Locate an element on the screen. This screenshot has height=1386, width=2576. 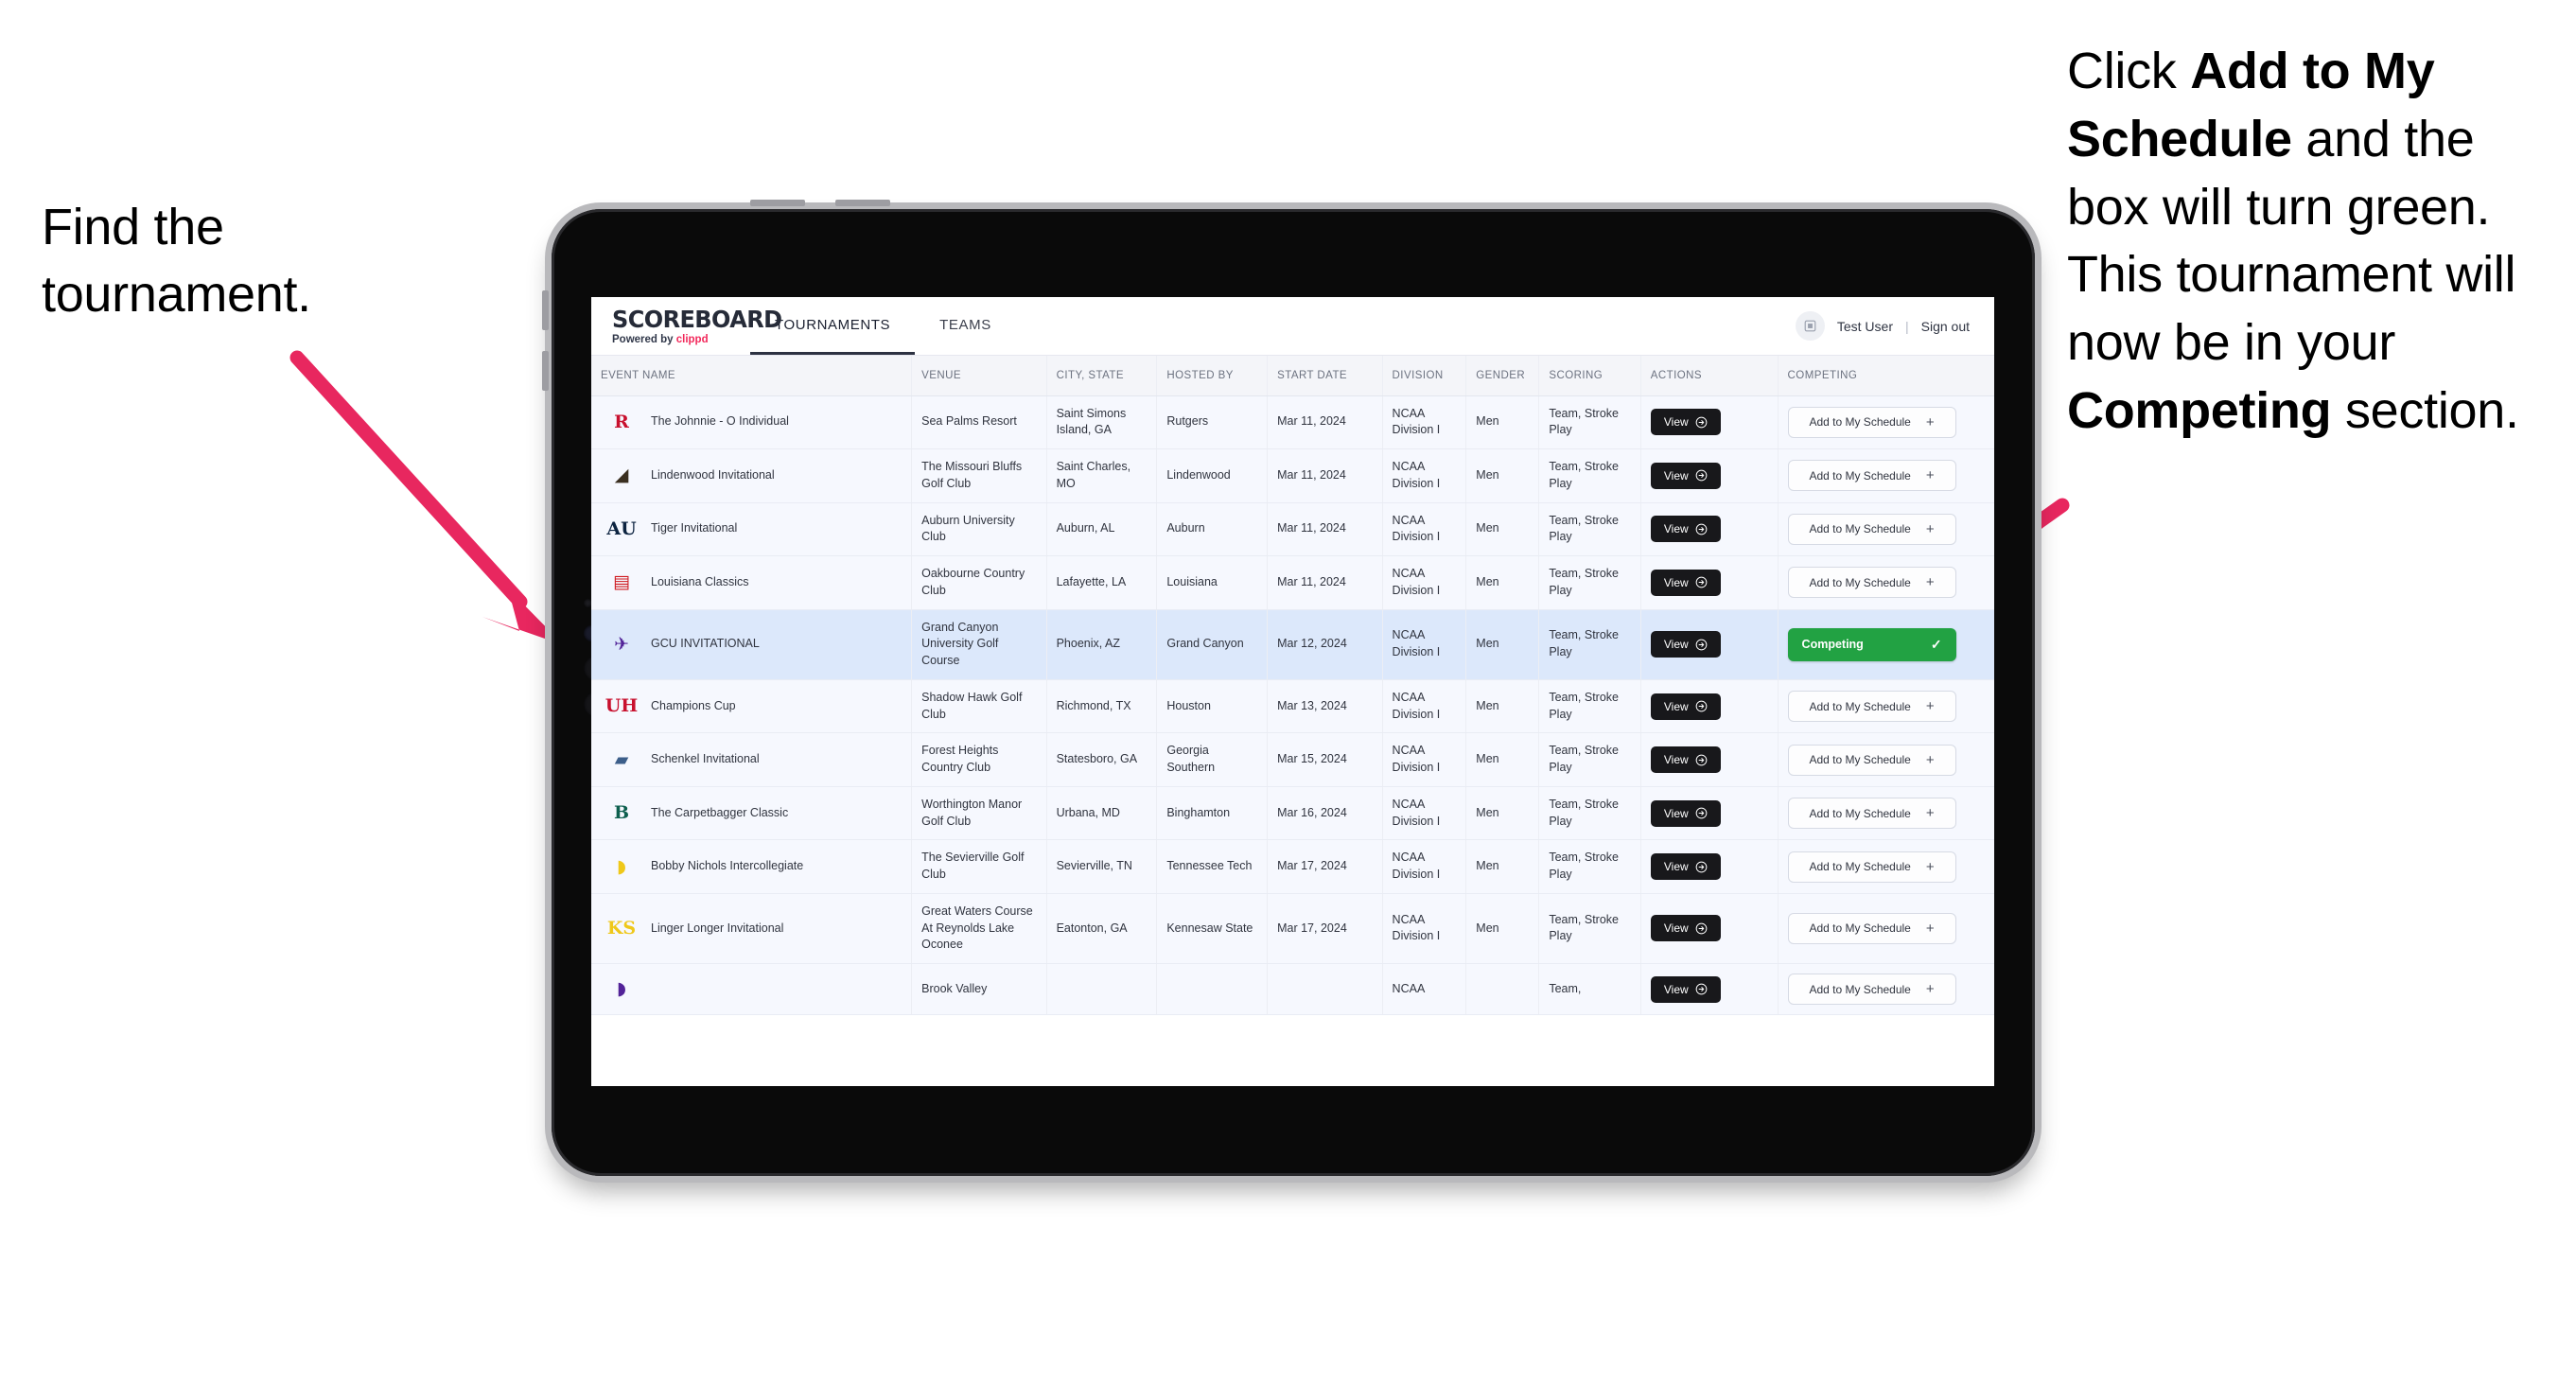
top-button-a is located at coordinates (778, 203).